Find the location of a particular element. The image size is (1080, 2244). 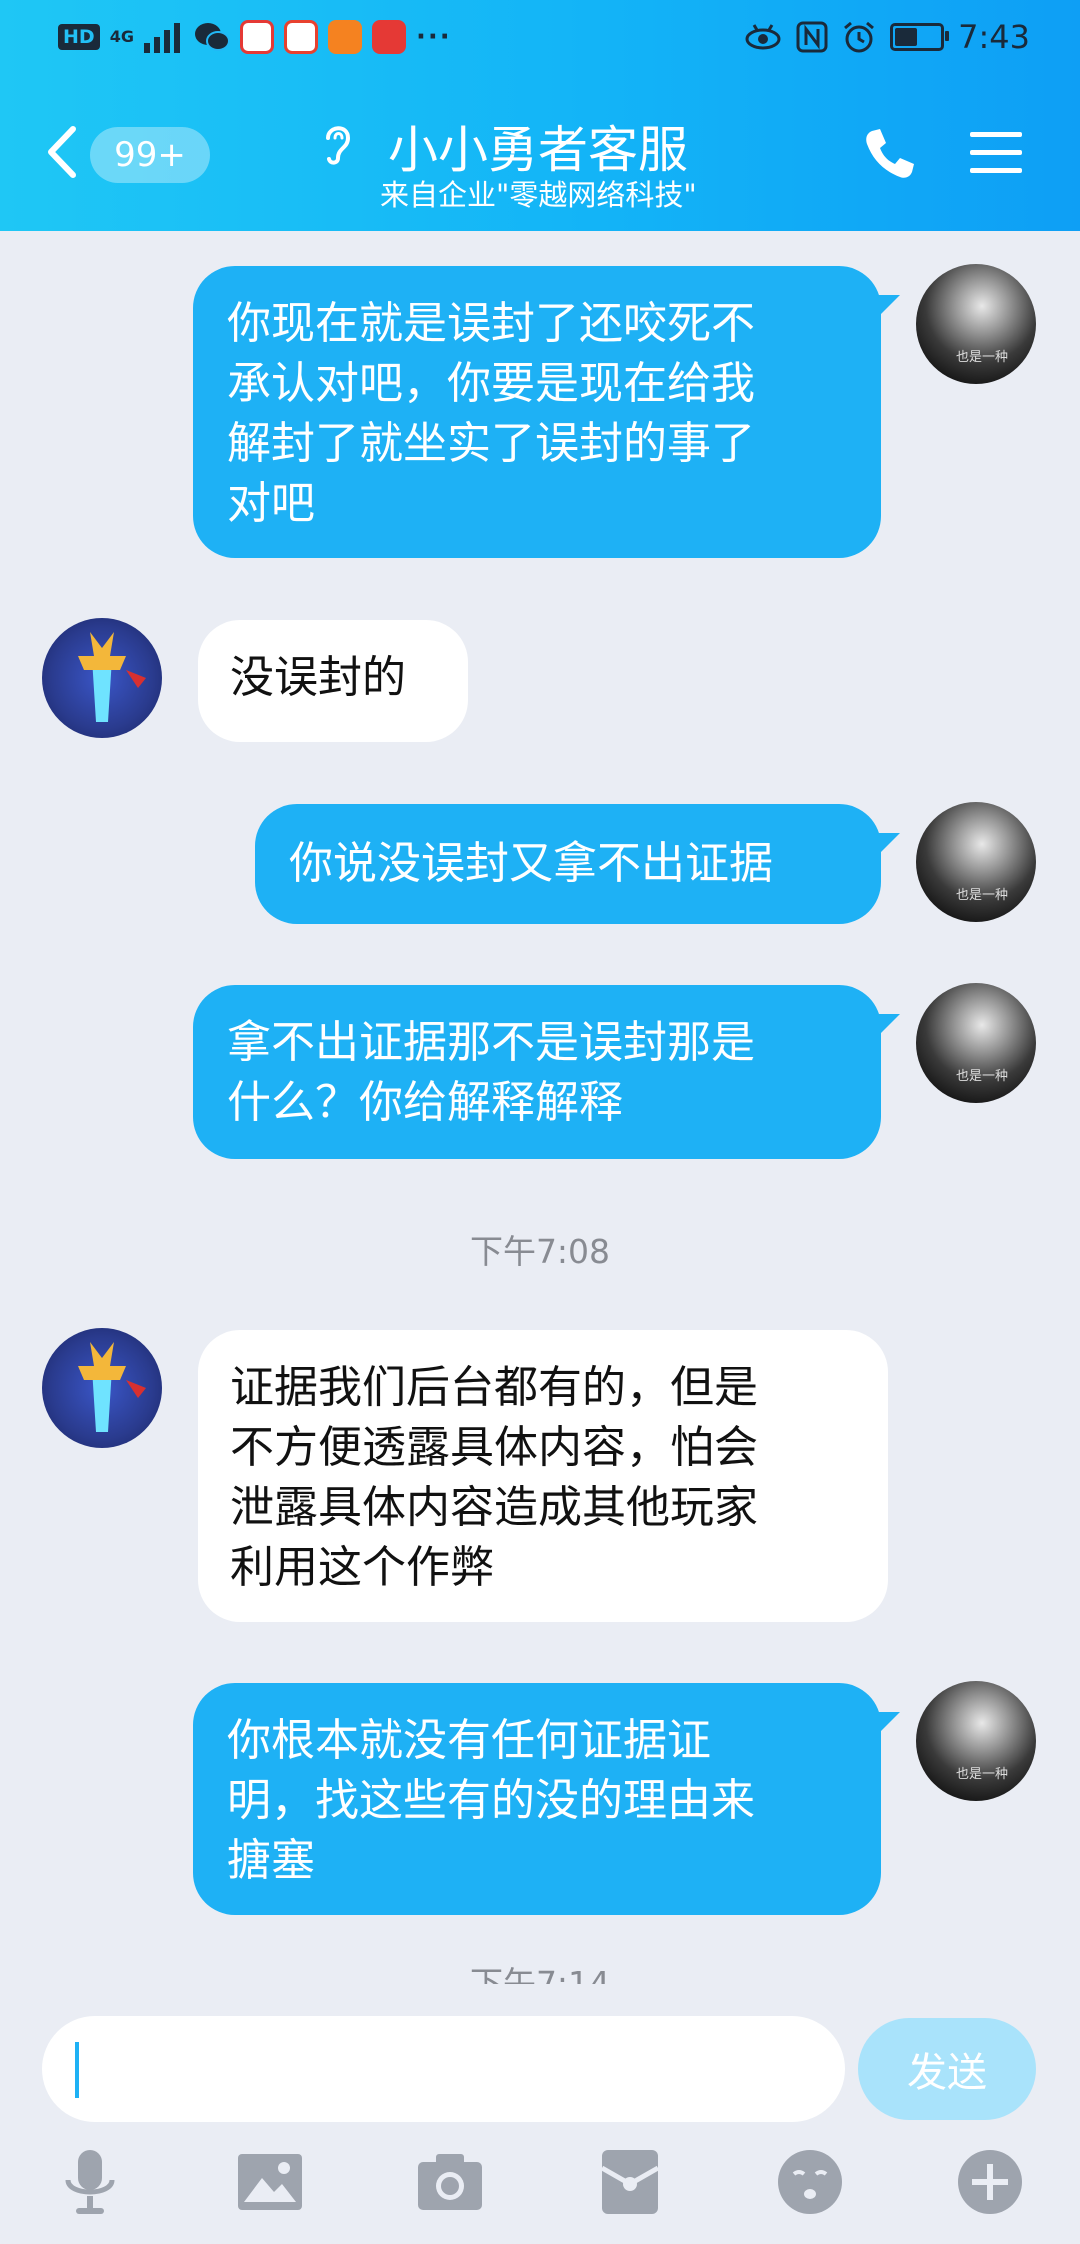

alarm-icon is located at coordinates (859, 37).